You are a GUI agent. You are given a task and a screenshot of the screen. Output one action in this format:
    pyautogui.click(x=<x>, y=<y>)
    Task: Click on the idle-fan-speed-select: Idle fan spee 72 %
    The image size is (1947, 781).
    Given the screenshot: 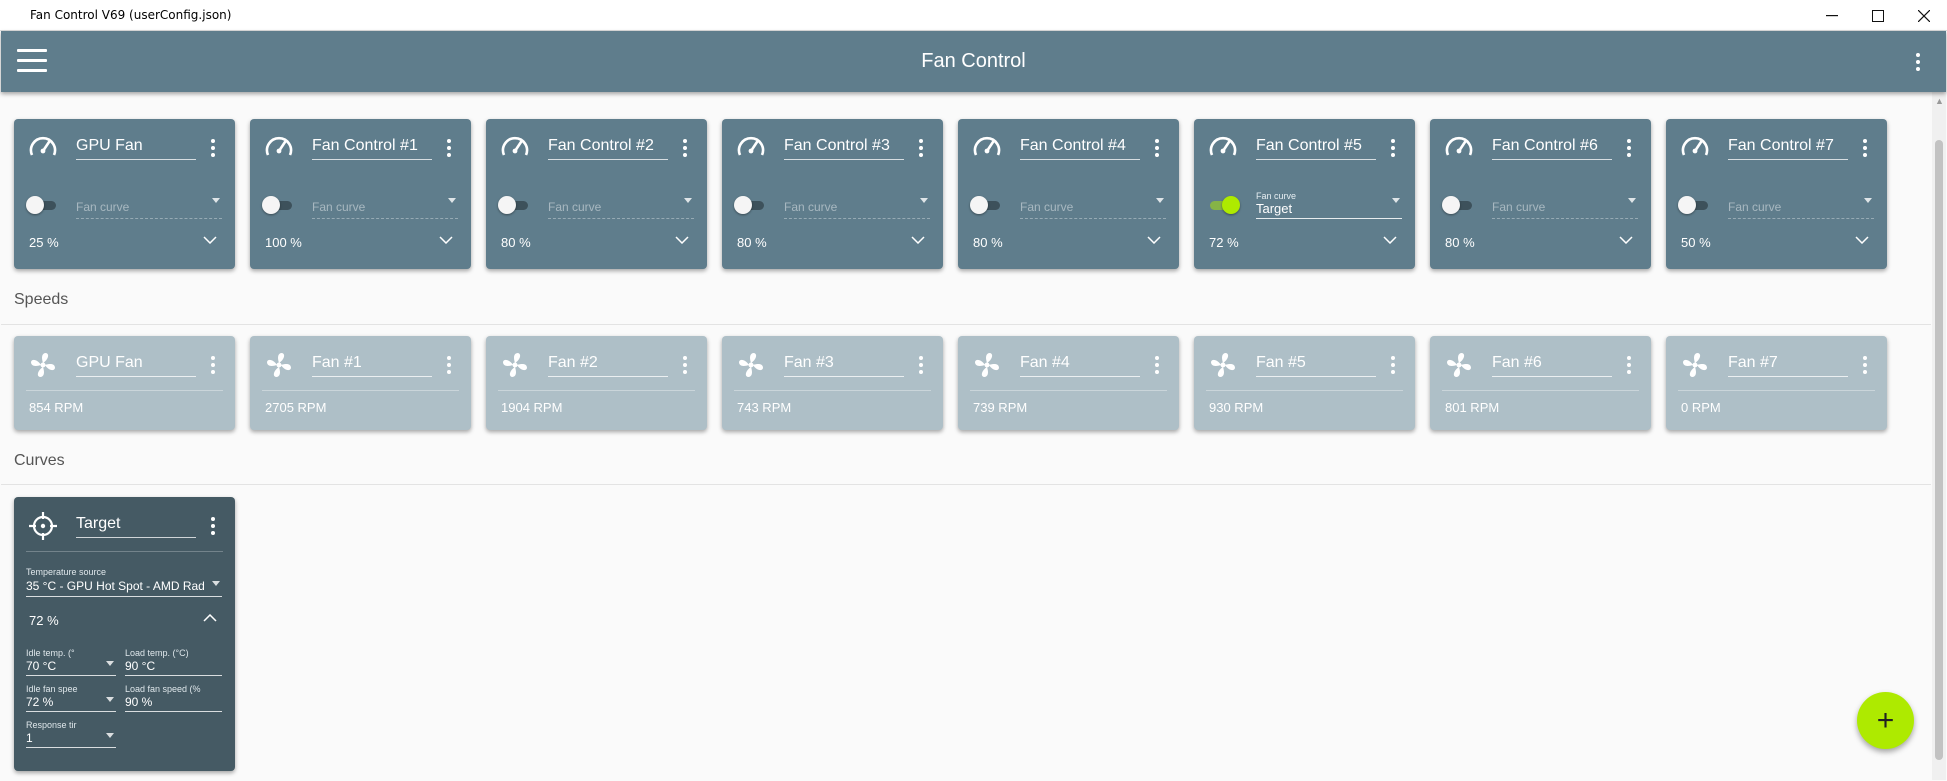 What is the action you would take?
    pyautogui.click(x=71, y=698)
    